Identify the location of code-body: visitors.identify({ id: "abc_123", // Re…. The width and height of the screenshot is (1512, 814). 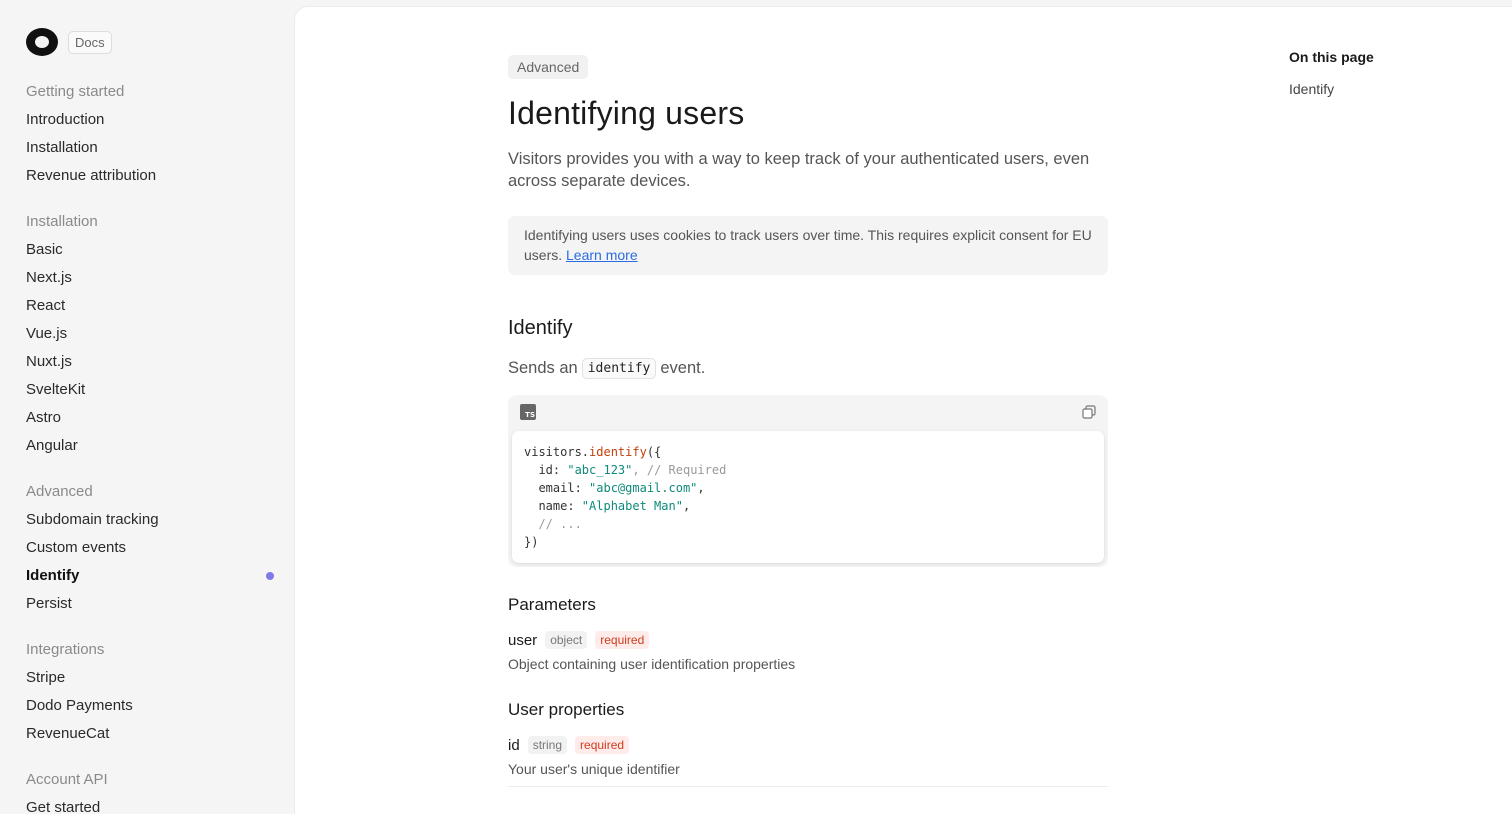
(808, 497).